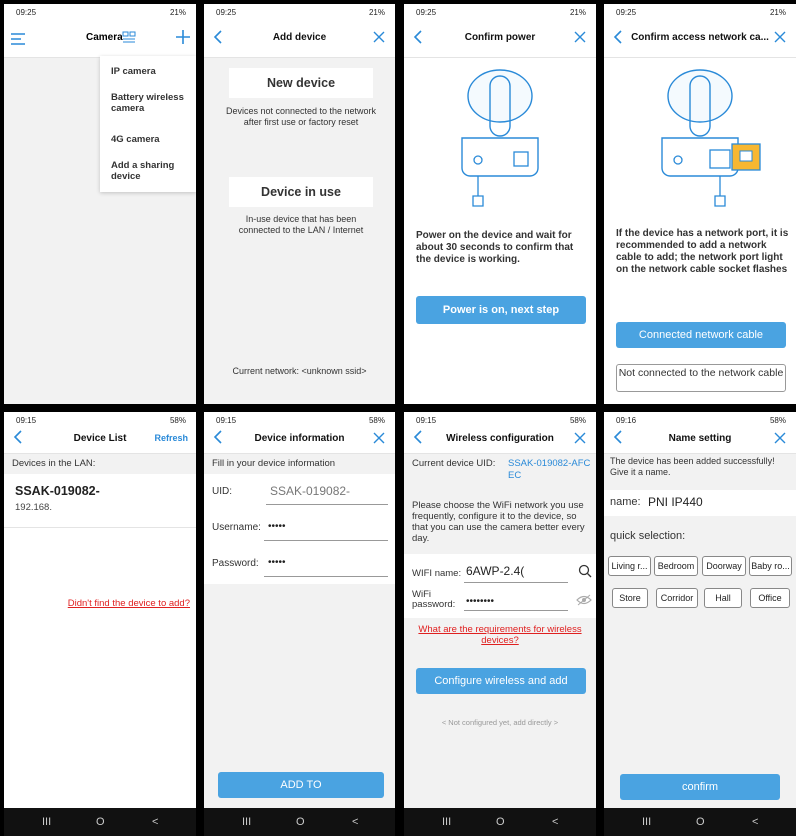 The width and height of the screenshot is (796, 836). Describe the element at coordinates (648, 536) in the screenshot. I see `quick-selection-label: quick selection:` at that location.